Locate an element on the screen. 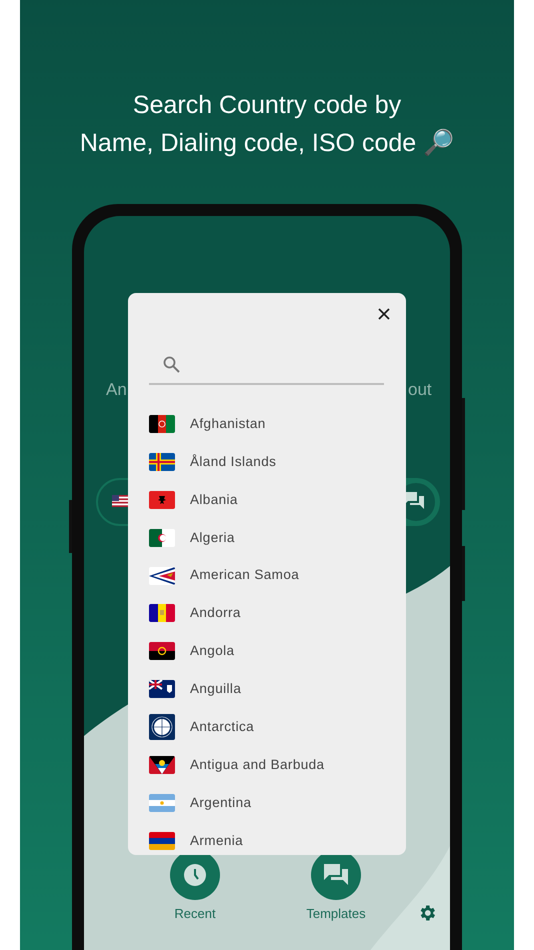 This screenshot has width=534, height=950. clock-icon is located at coordinates (195, 875).